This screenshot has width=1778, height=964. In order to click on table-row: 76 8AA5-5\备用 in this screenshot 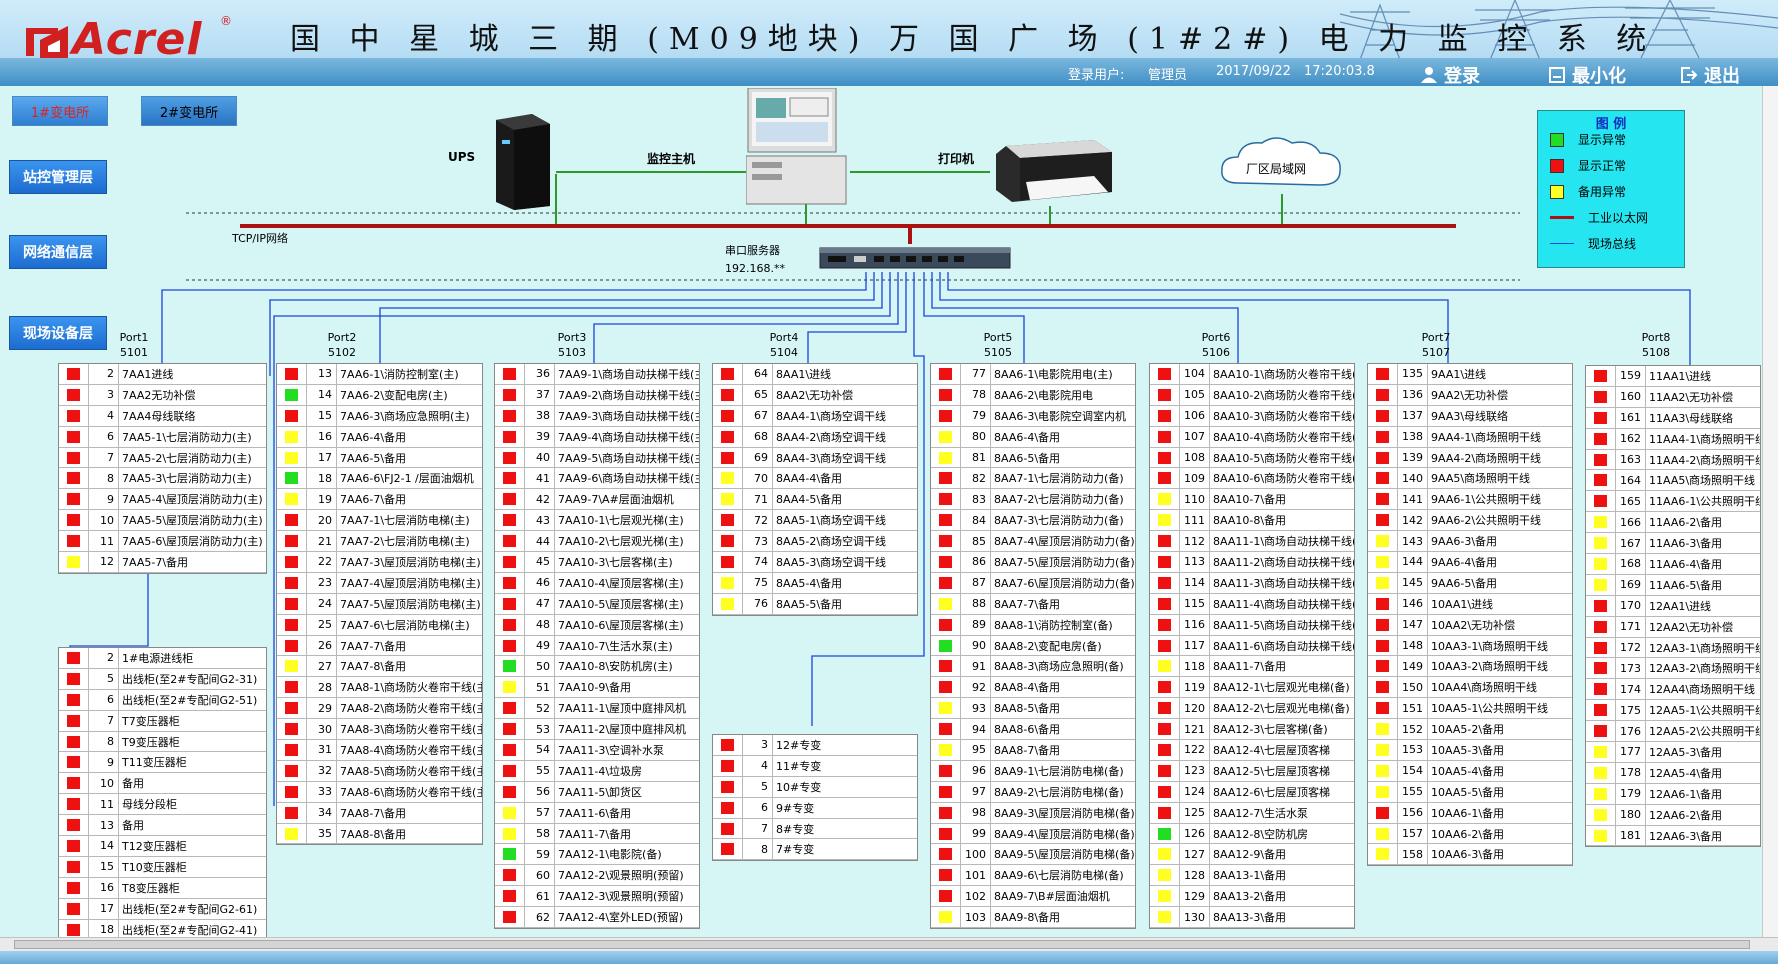, I will do `click(815, 604)`.